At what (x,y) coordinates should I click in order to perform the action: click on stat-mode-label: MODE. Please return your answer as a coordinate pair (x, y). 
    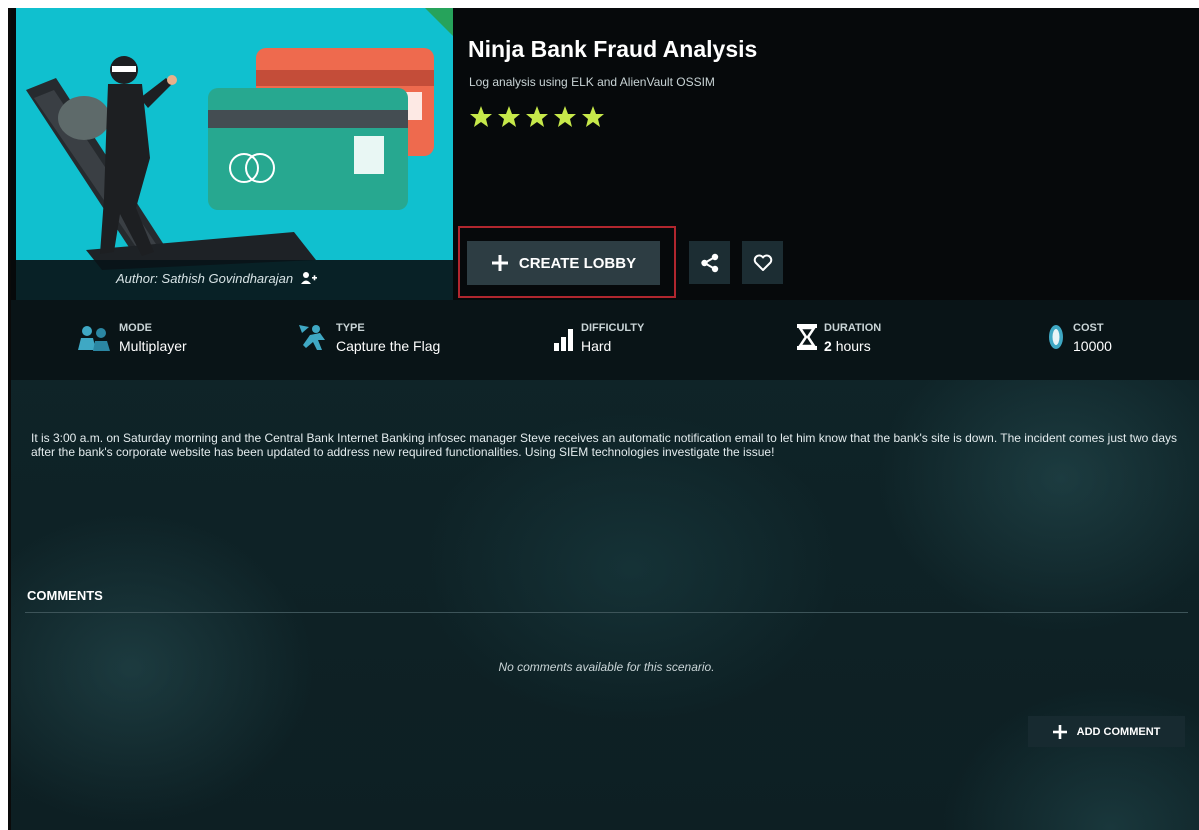
    Looking at the image, I should click on (135, 328).